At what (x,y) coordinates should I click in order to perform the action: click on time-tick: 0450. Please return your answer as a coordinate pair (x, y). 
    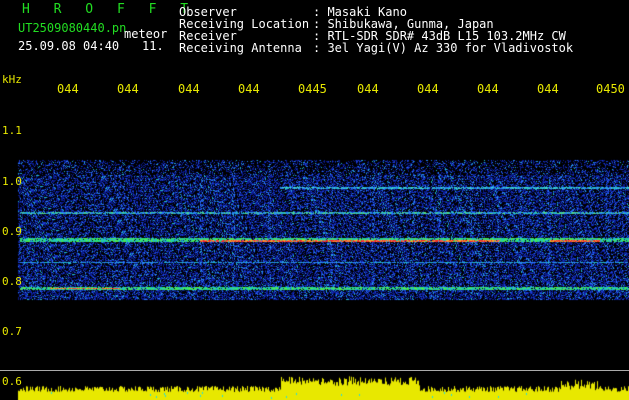
    Looking at the image, I should click on (610, 89).